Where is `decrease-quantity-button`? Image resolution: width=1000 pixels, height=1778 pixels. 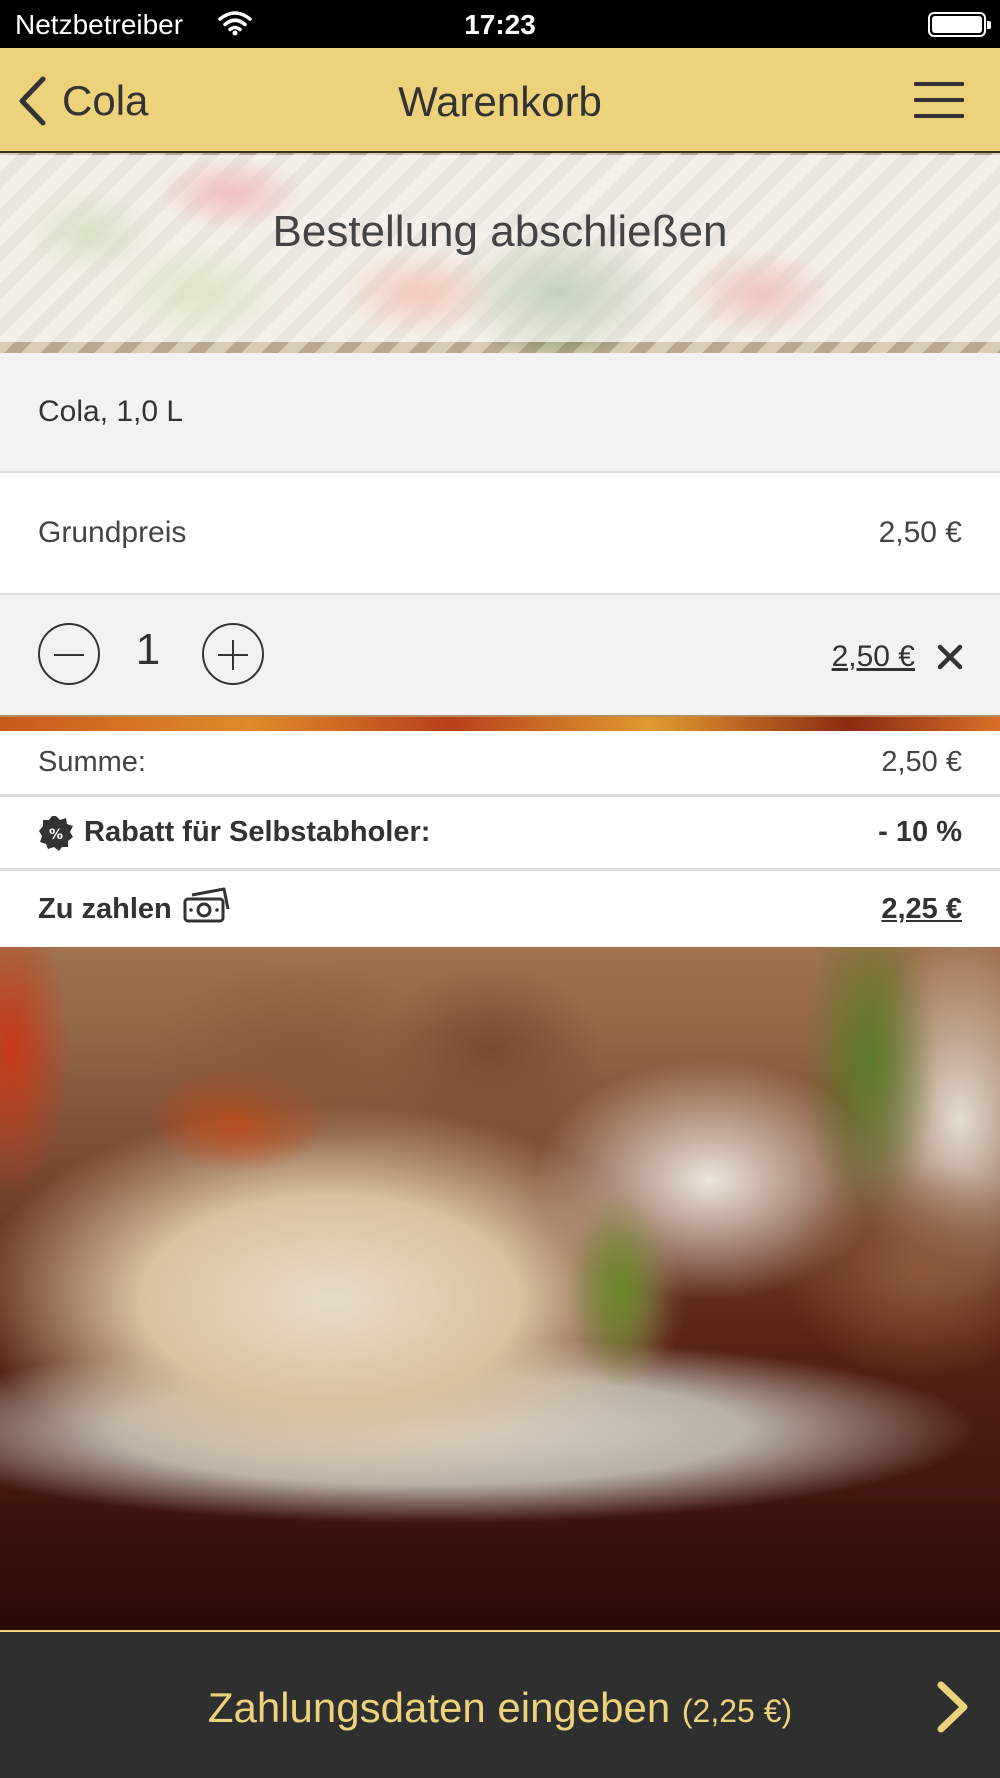
decrease-quantity-button is located at coordinates (69, 654).